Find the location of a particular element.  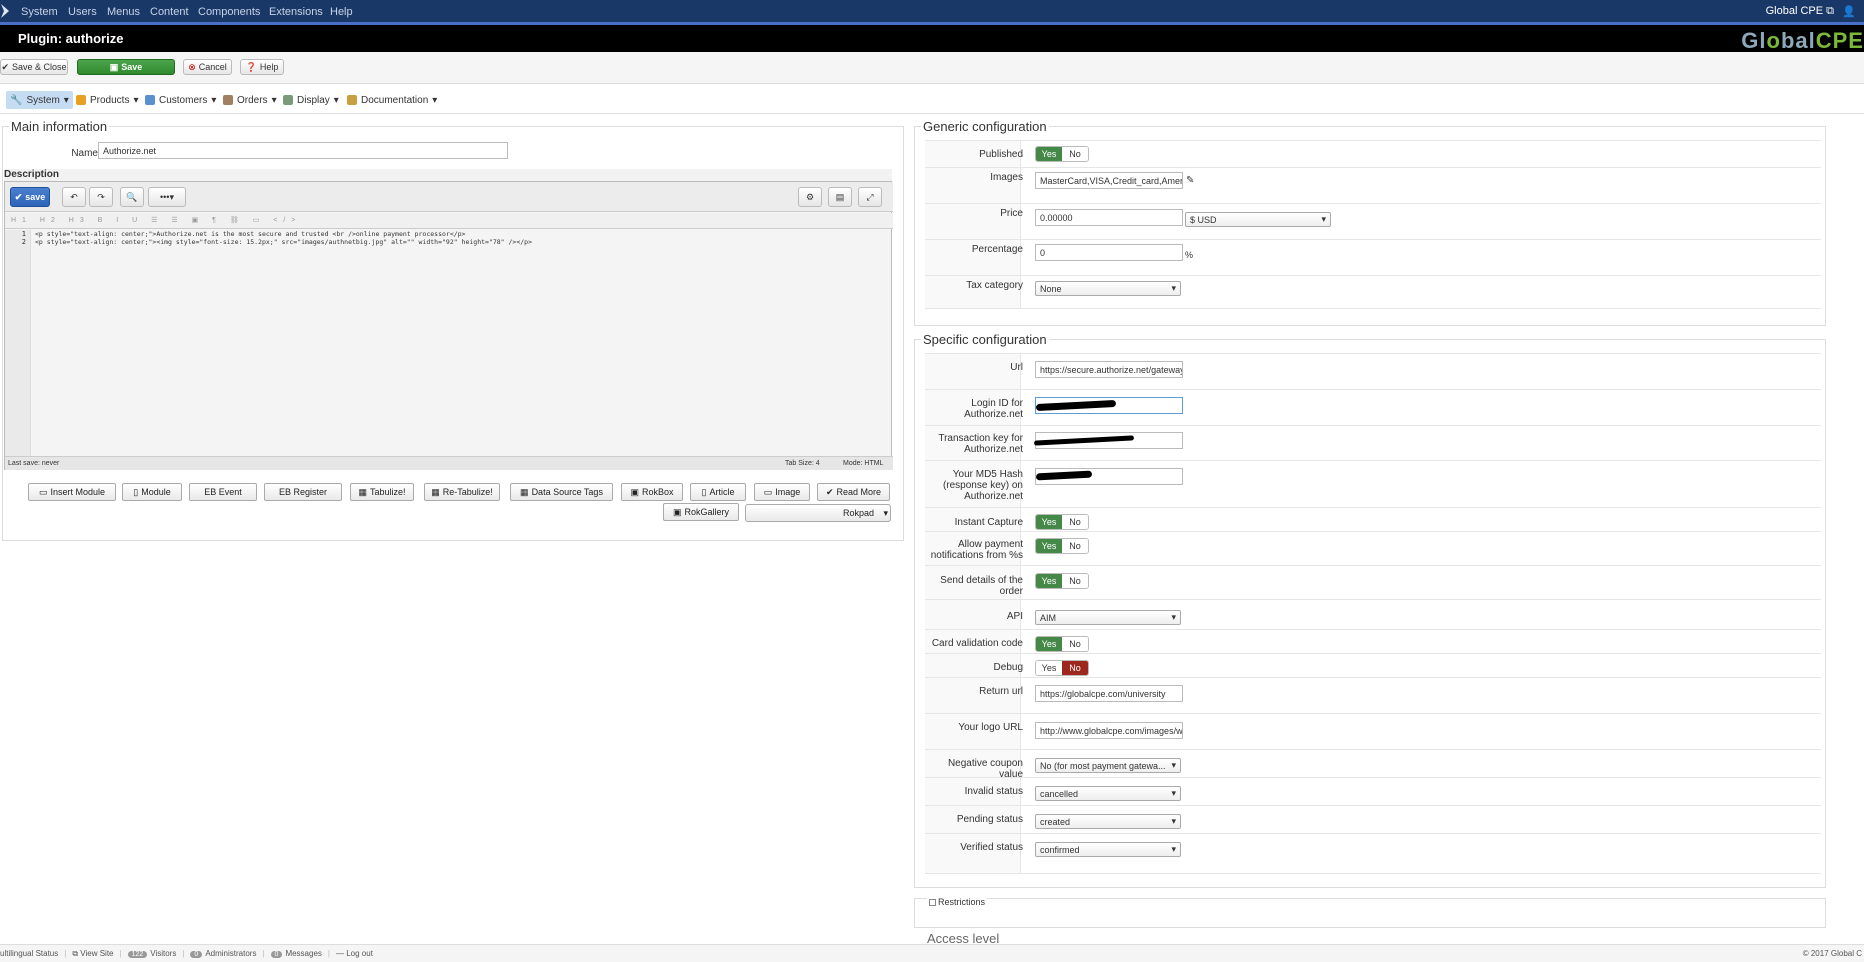

eb-register-label: EB Register is located at coordinates (303, 492).